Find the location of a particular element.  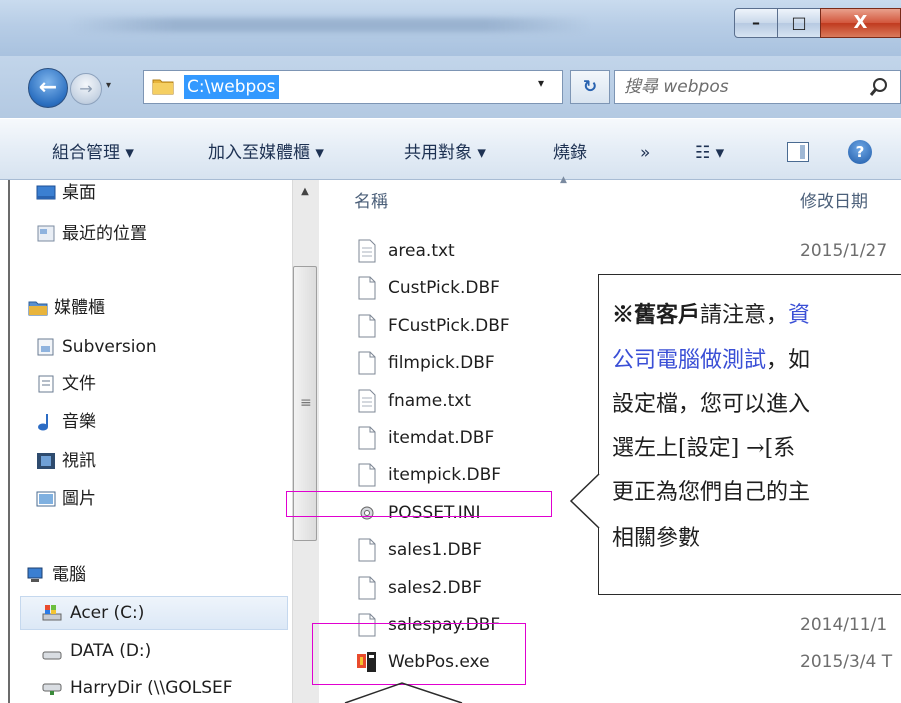

search-icon is located at coordinates (879, 87).